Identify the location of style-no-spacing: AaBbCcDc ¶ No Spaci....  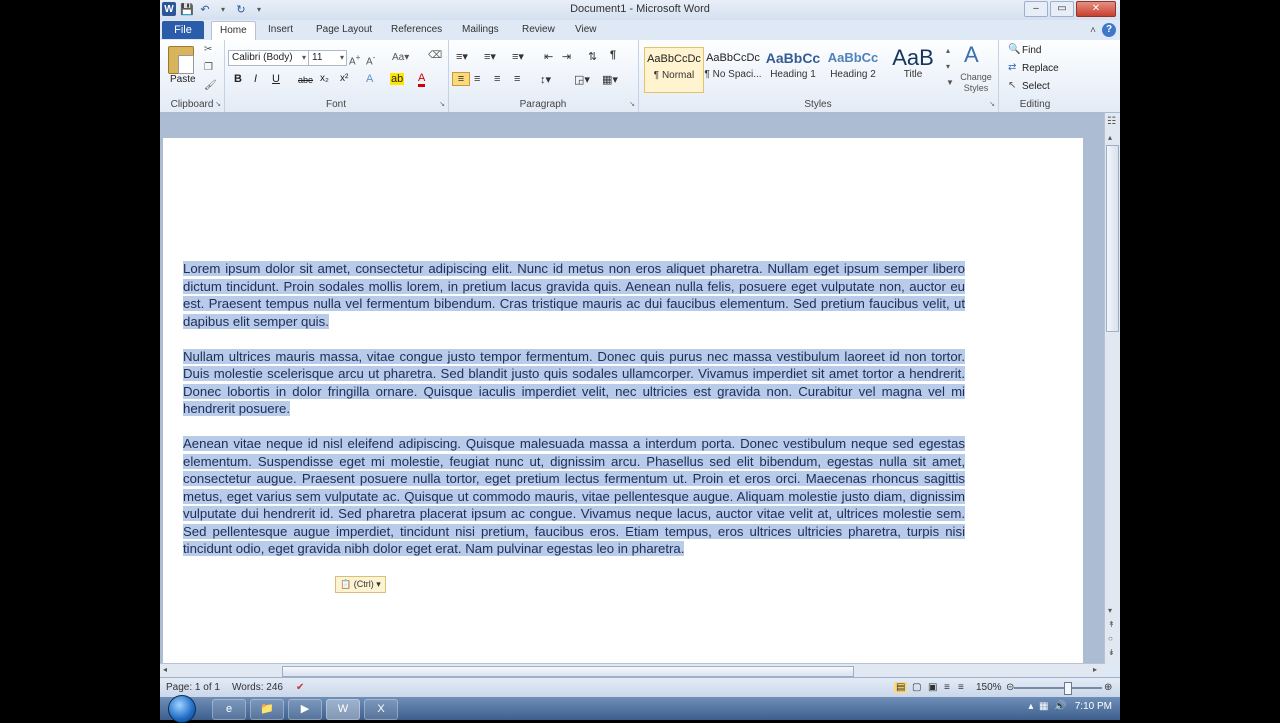
(733, 69).